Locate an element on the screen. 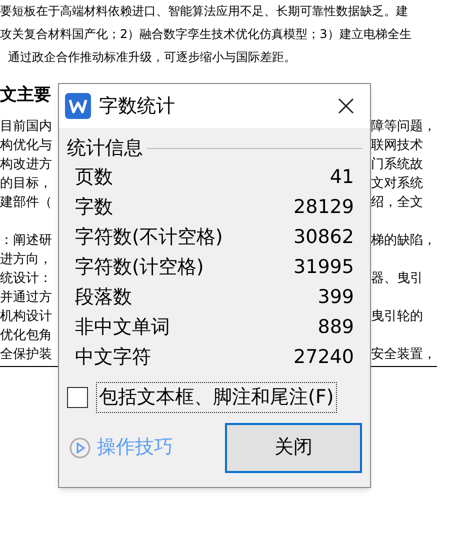 The height and width of the screenshot is (547, 465). stat-label: 段落数 is located at coordinates (103, 297).